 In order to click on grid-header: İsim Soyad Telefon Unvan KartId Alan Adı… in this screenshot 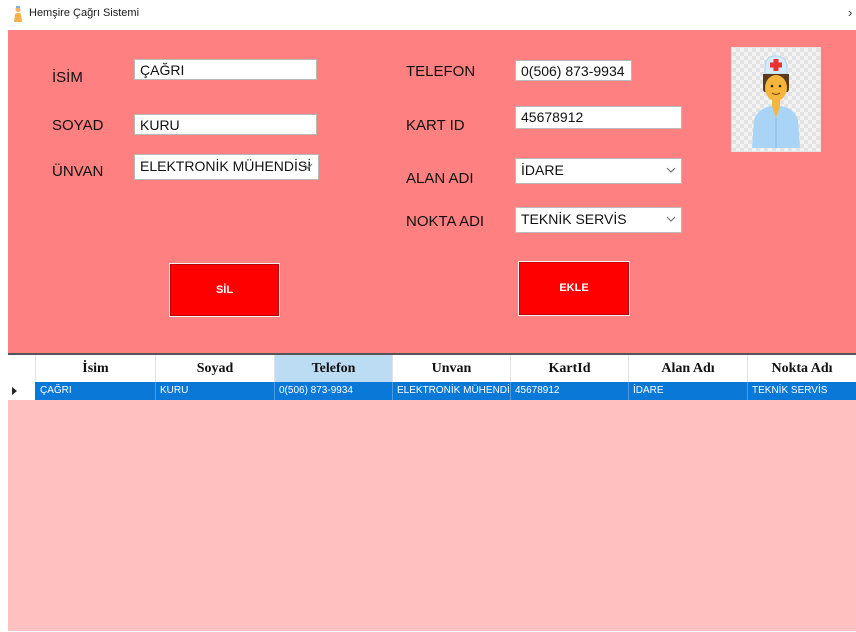, I will do `click(432, 367)`.